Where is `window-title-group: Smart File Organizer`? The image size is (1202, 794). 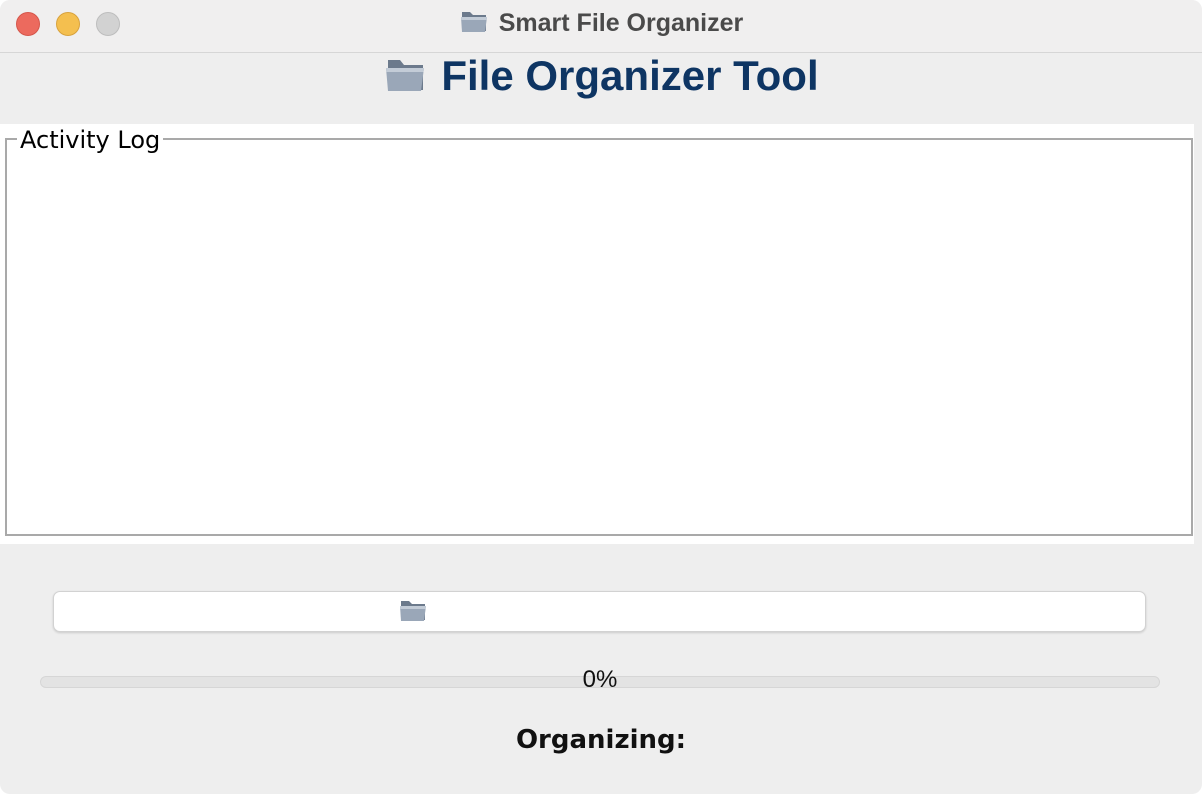 window-title-group: Smart File Organizer is located at coordinates (601, 23).